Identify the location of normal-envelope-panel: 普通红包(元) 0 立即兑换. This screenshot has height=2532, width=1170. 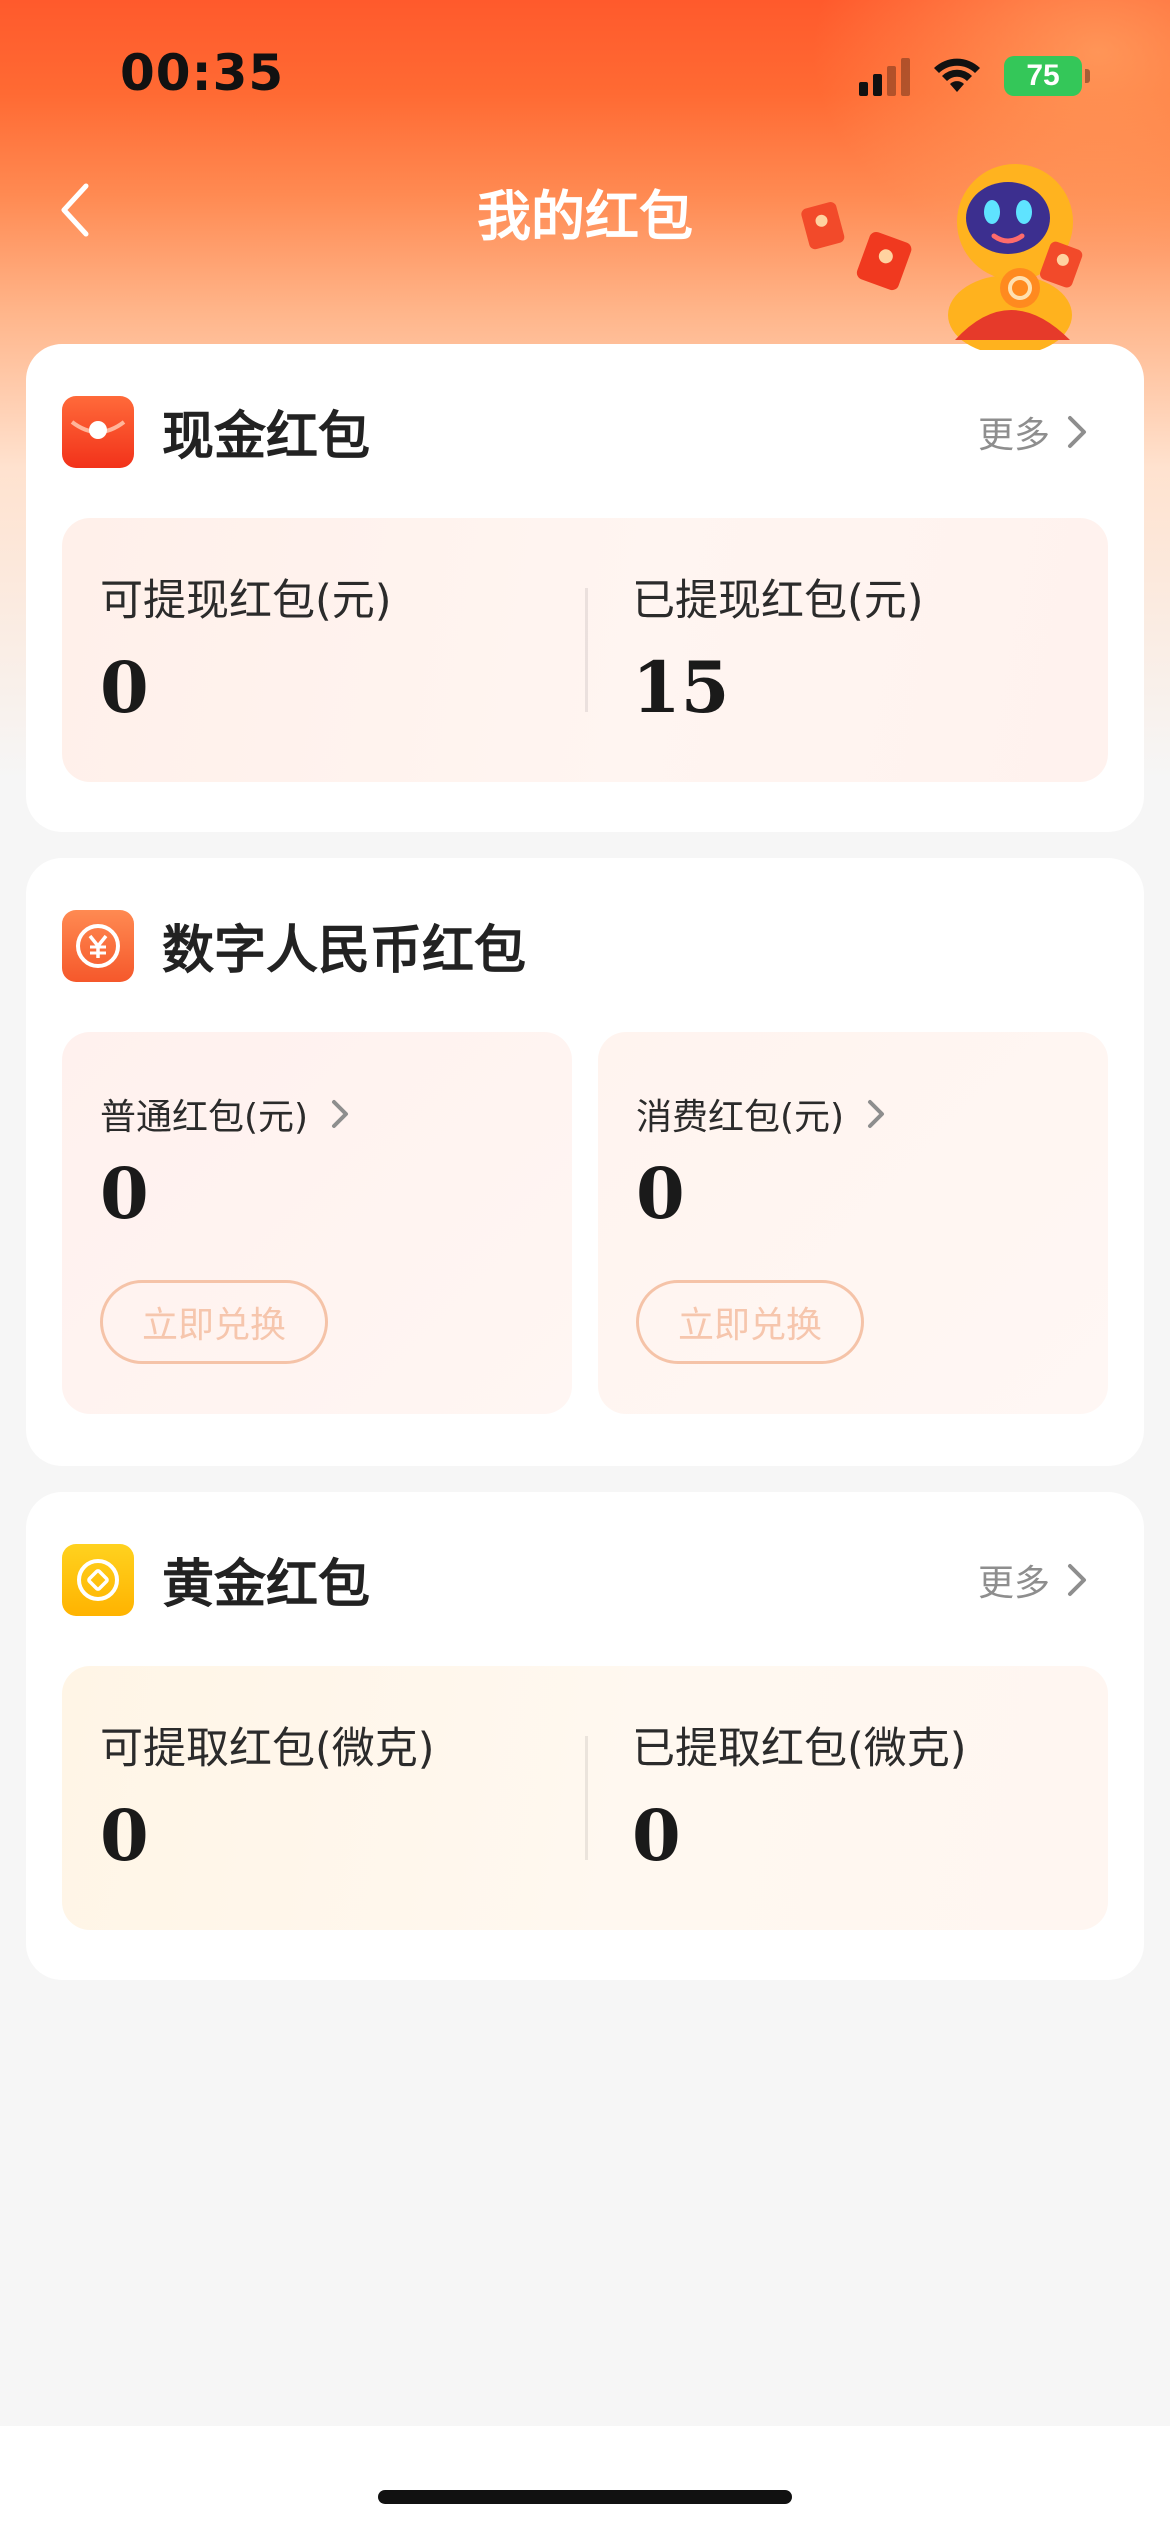
(317, 1223).